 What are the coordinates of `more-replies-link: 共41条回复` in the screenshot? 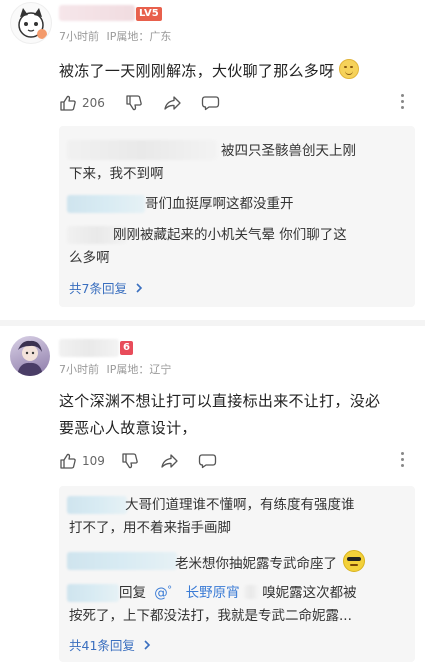 It's located at (111, 644).